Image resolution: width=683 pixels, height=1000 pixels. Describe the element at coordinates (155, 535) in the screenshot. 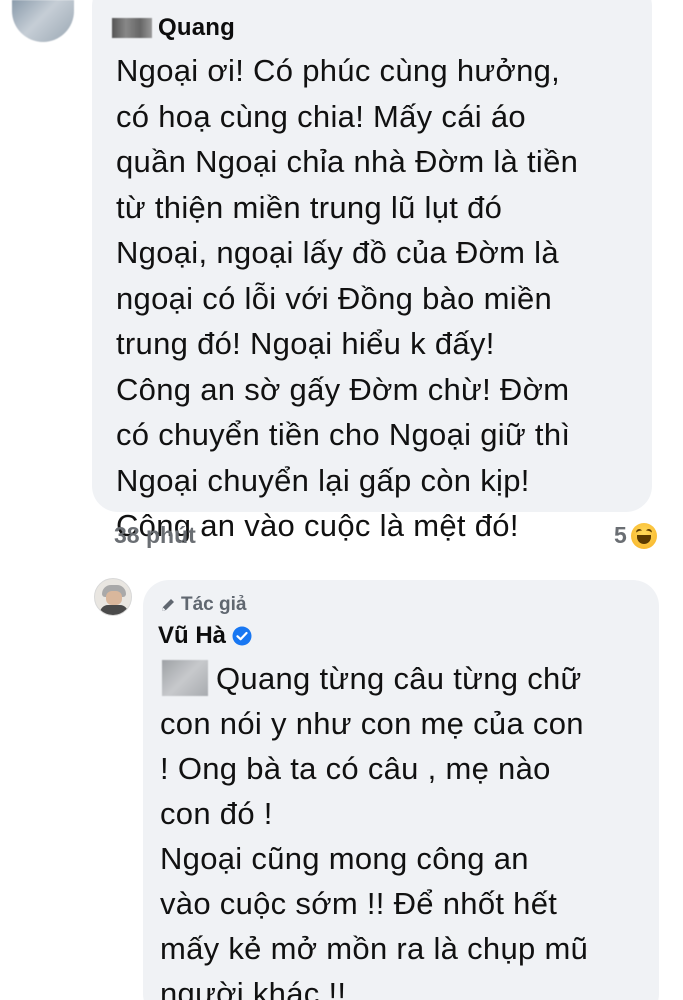

I see `comment-timestamp: 38 phút` at that location.